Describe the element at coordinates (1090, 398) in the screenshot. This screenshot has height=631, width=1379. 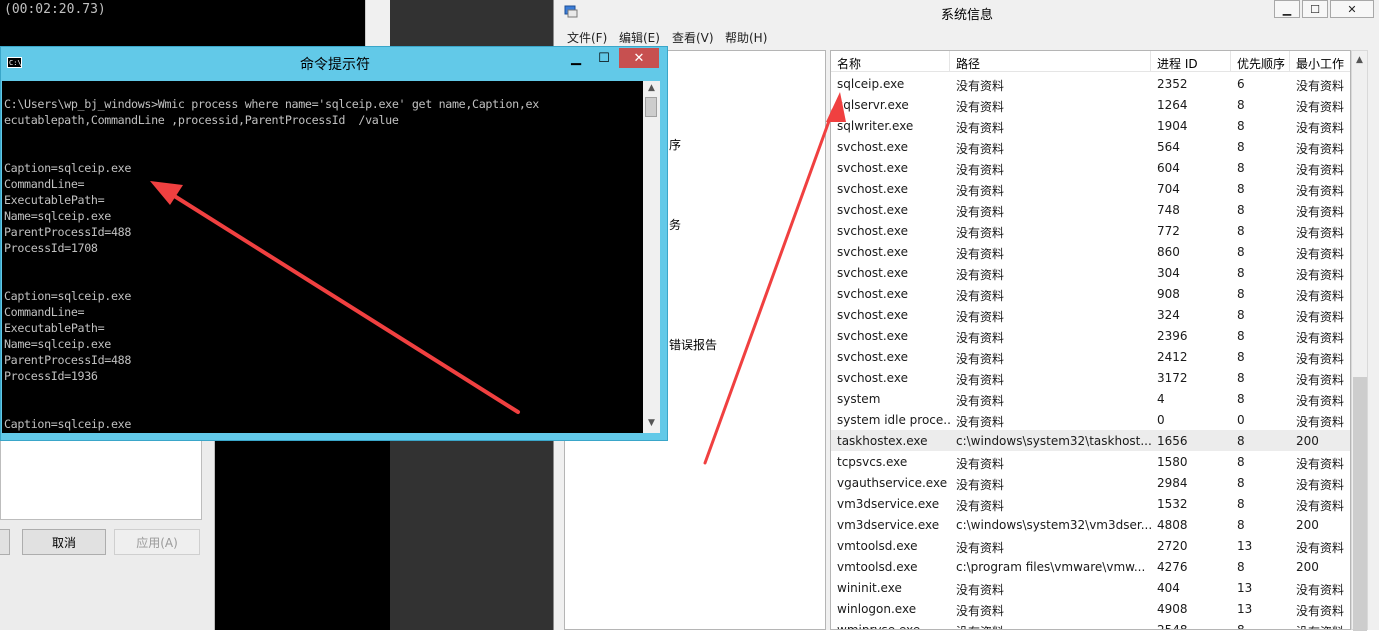
I see `table-row: system 没有资料 4 8 没有资料` at that location.